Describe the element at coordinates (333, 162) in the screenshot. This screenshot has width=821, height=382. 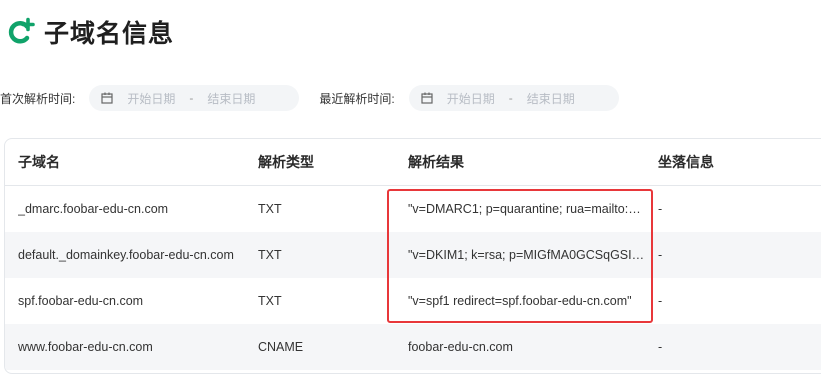
I see `column-header-record-type: 解析类型` at that location.